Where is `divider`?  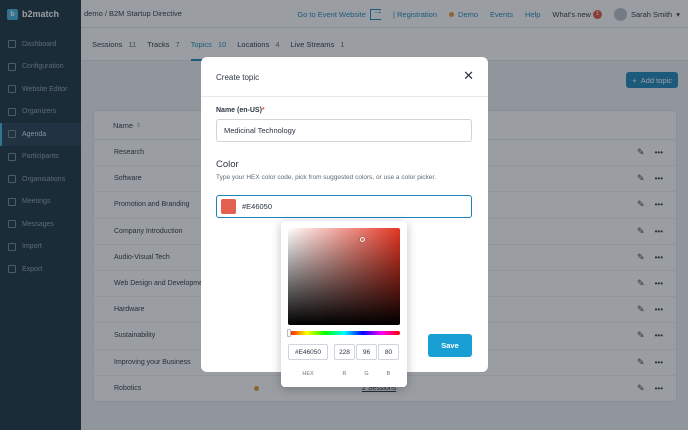
divider is located at coordinates (344, 96).